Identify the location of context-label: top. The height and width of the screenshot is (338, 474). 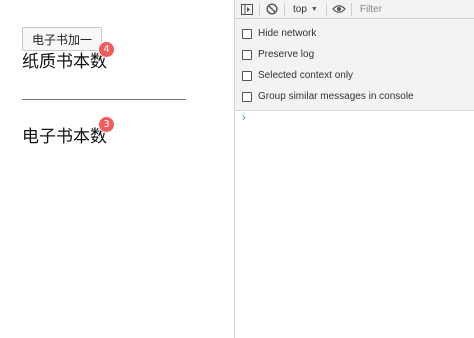
(300, 9).